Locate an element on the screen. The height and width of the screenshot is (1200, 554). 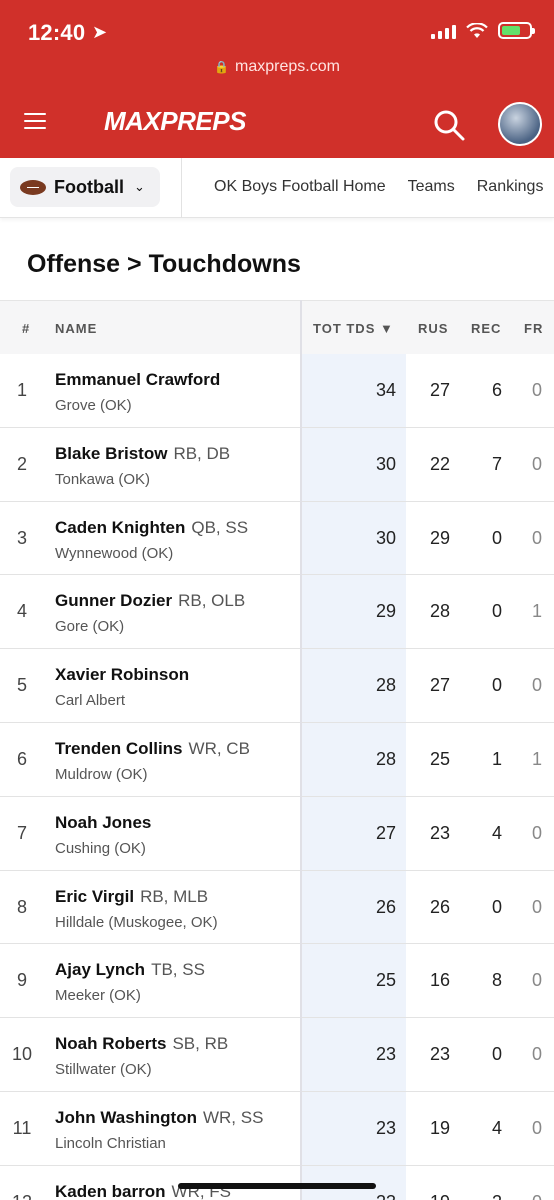
tot-tds-value: 34 is located at coordinates (385, 390).